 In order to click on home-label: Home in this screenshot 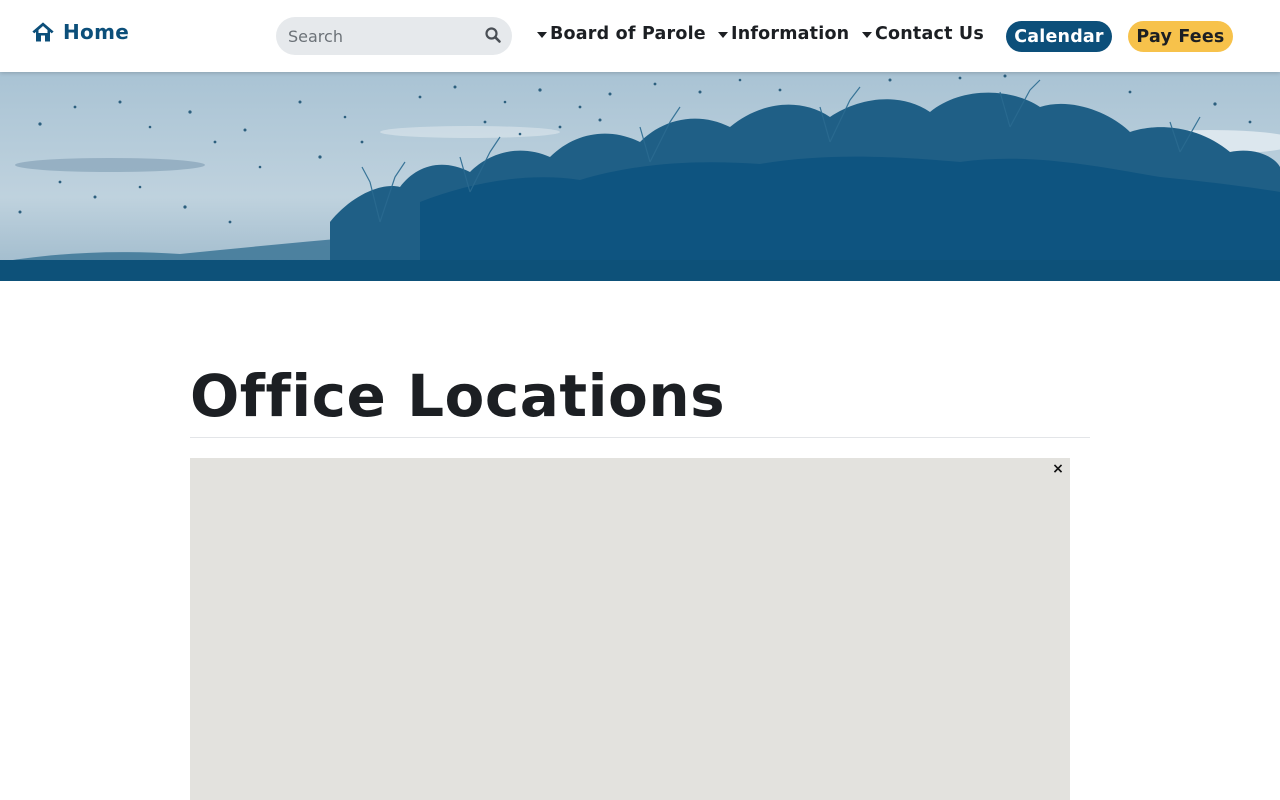, I will do `click(96, 32)`.